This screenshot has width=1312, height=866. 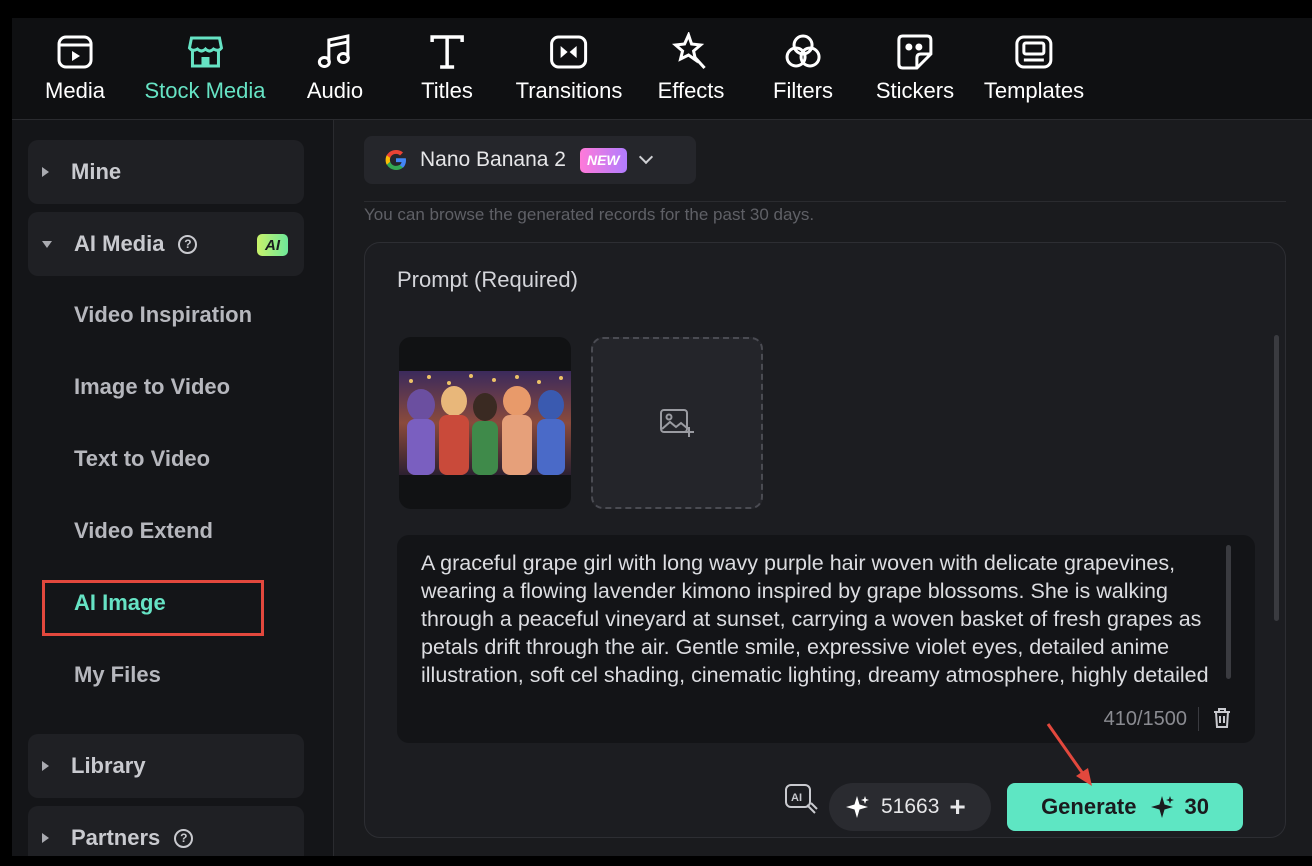 I want to click on reference-image-thumbnail, so click(x=485, y=423).